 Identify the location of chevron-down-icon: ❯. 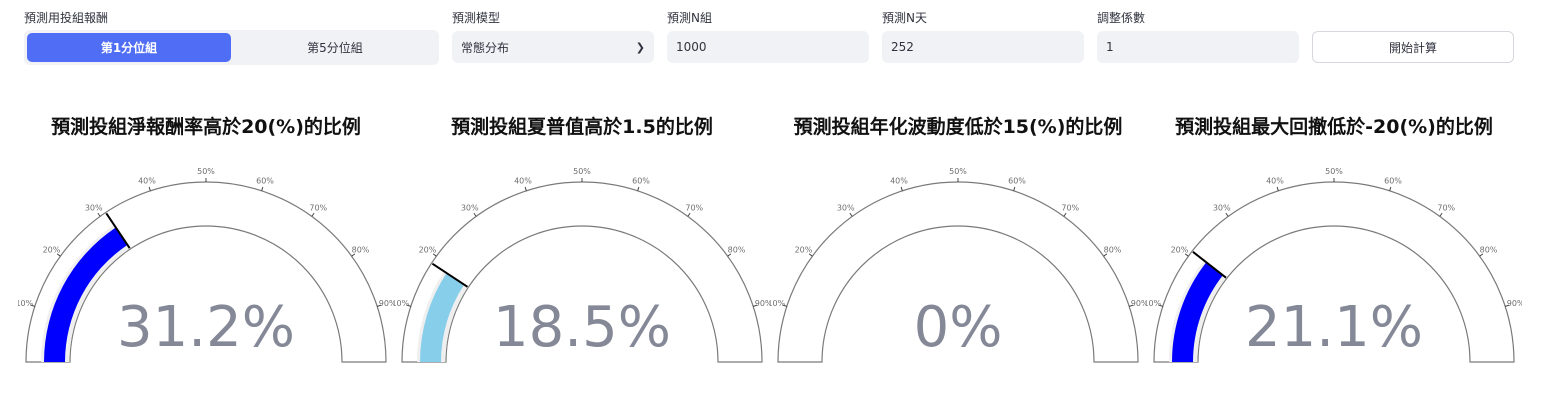
(640, 47).